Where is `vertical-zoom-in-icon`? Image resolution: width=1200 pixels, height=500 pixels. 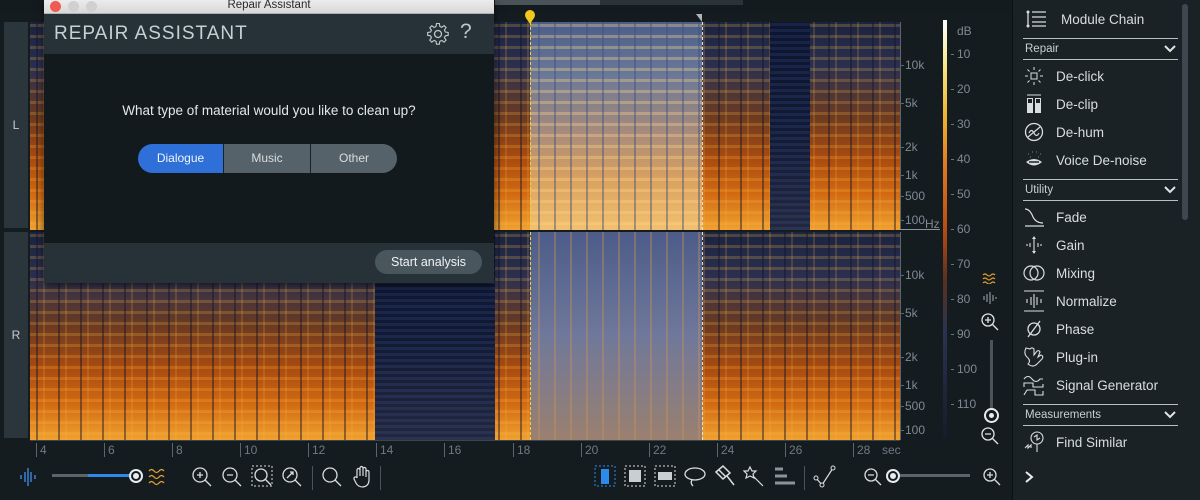 vertical-zoom-in-icon is located at coordinates (990, 322).